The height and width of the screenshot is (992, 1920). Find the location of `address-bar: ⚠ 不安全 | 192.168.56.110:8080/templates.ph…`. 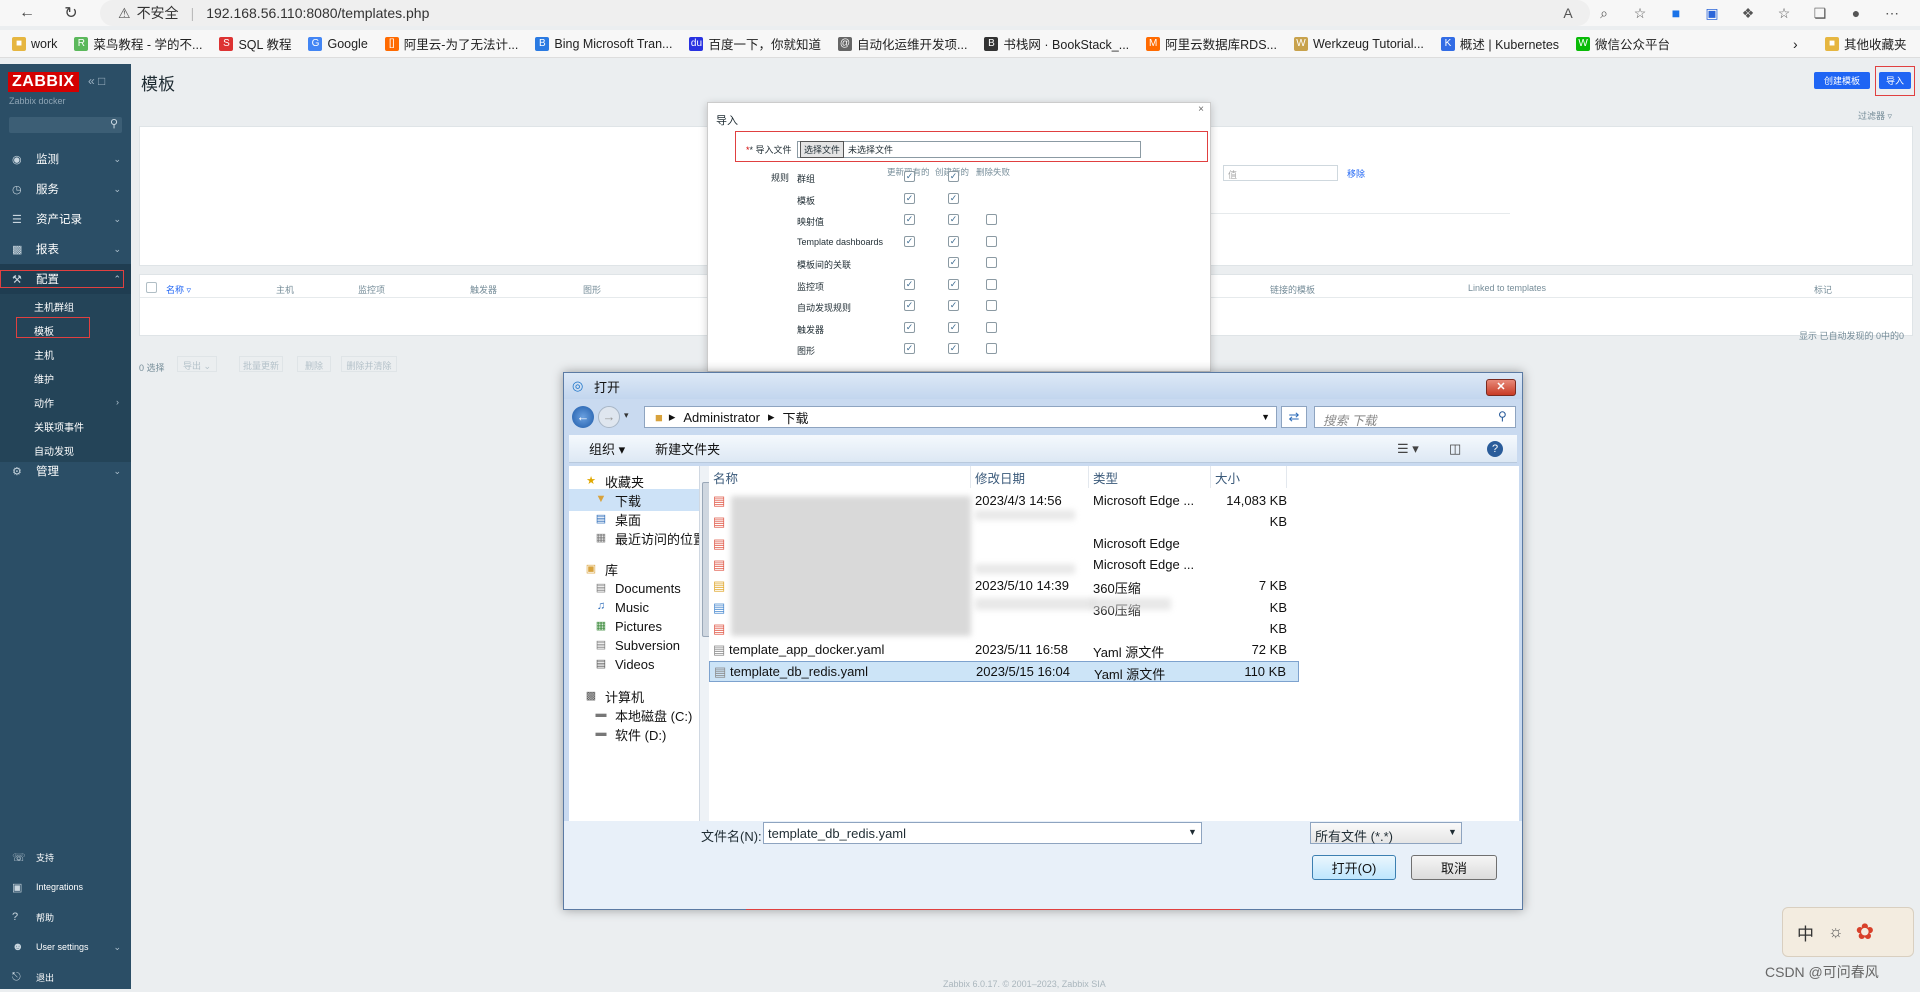

address-bar: ⚠ 不安全 | 192.168.56.110:8080/templates.ph… is located at coordinates (845, 13).